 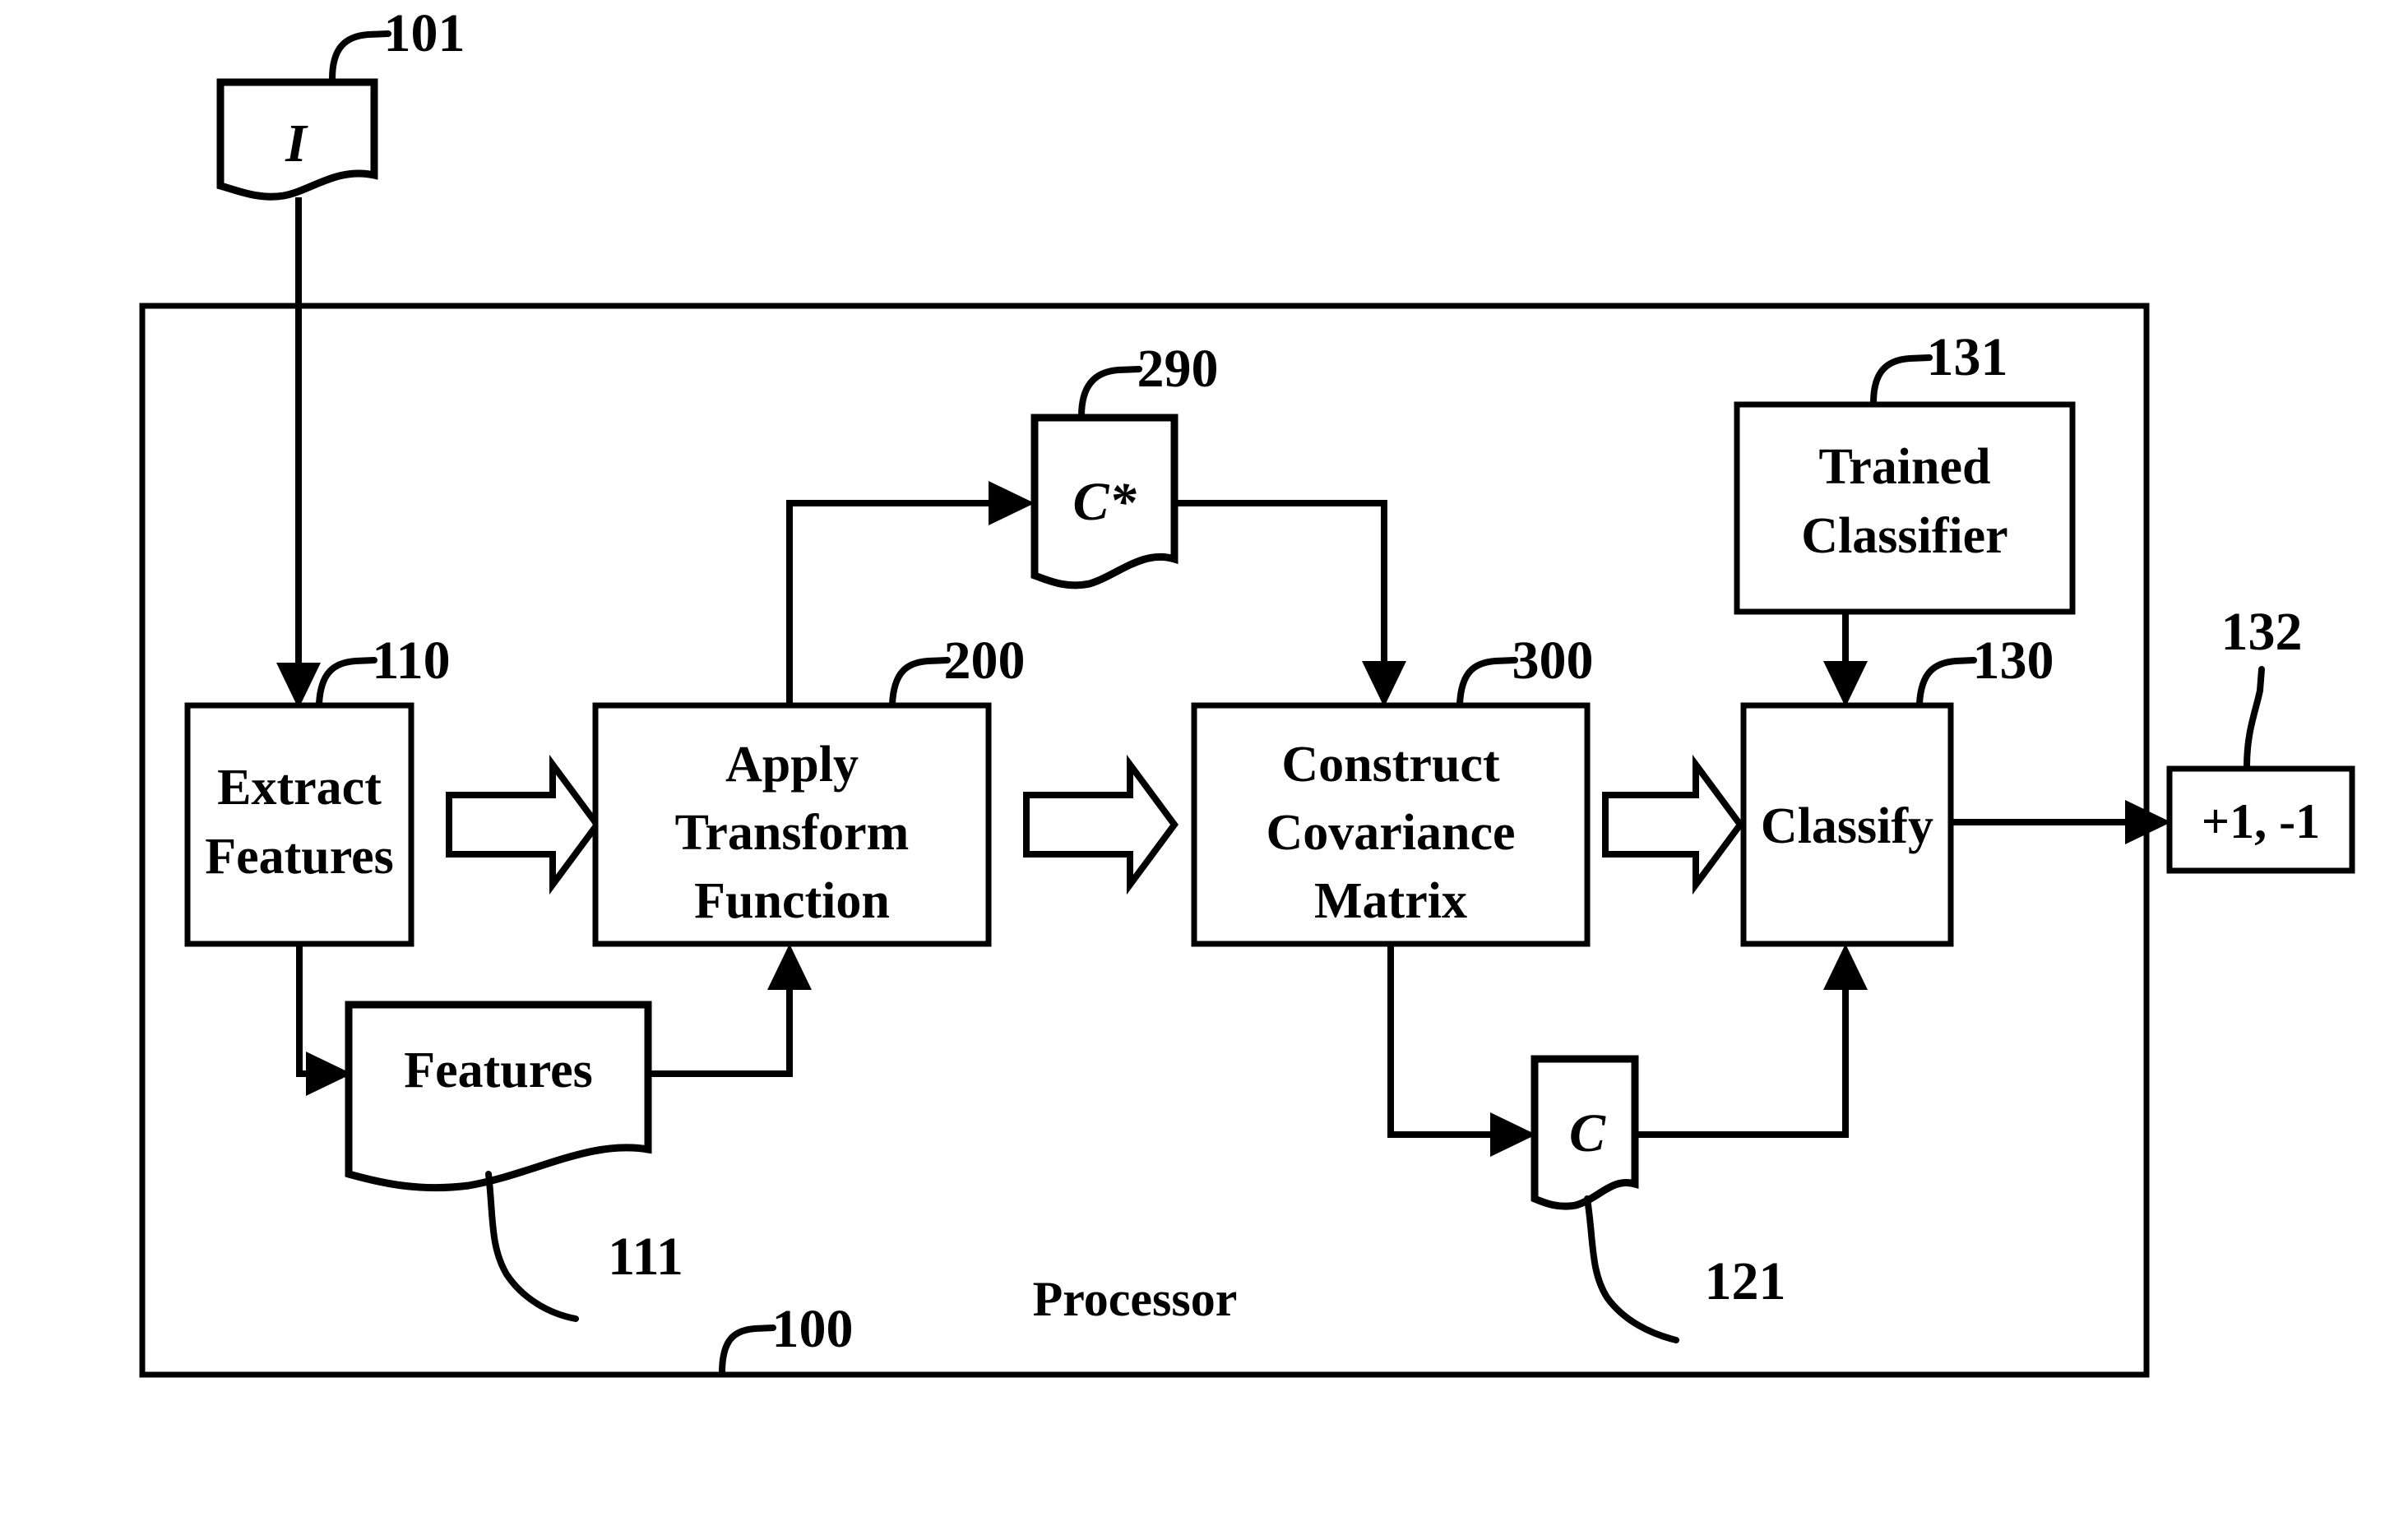 I want to click on block-arrow-transform-to-covariance, so click(x=1101, y=825).